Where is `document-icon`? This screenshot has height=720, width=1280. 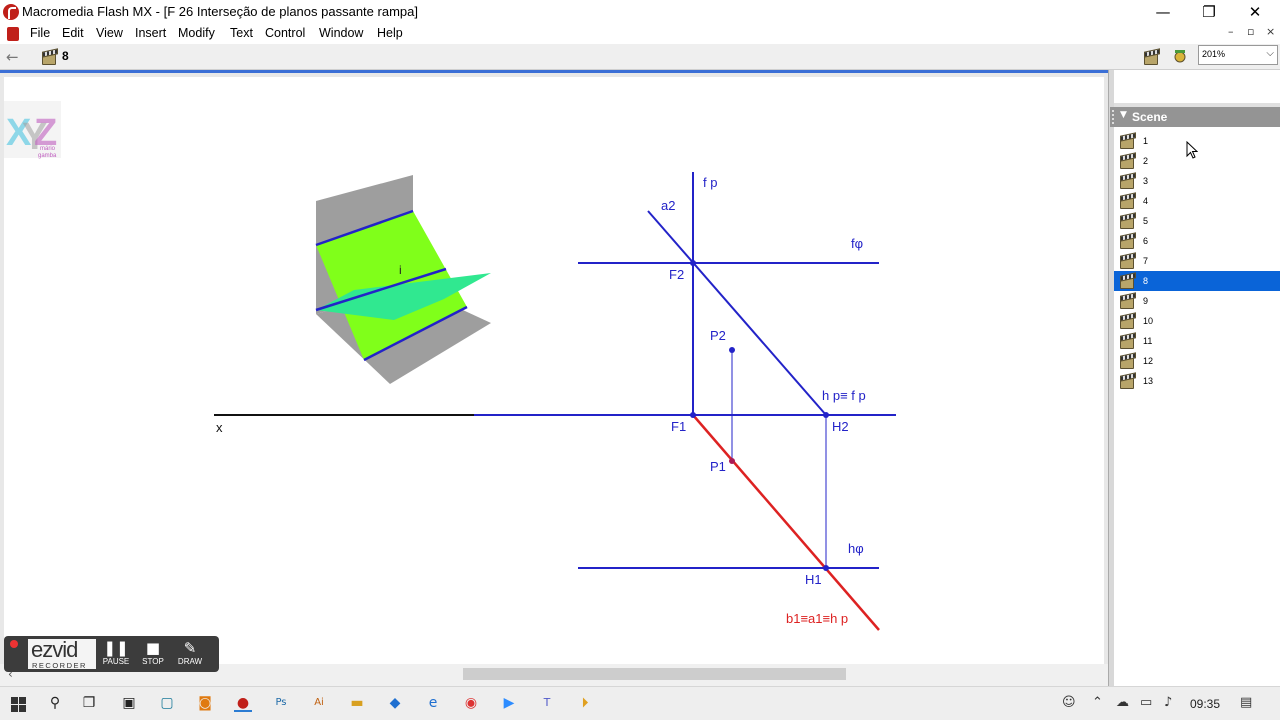 document-icon is located at coordinates (13, 34).